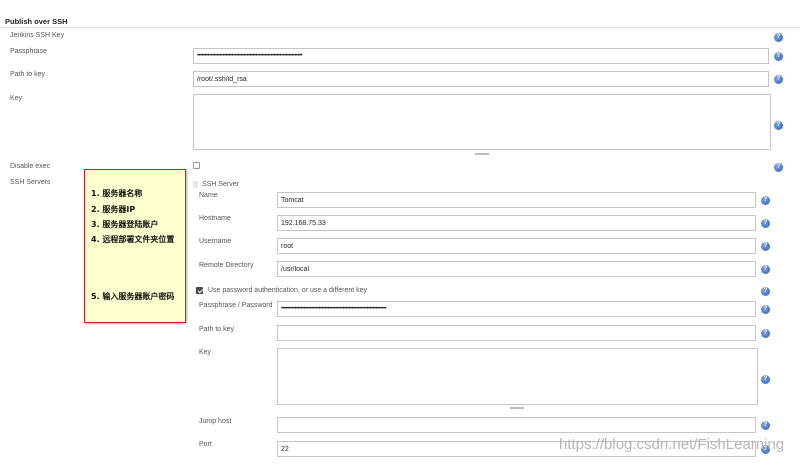 The height and width of the screenshot is (464, 804). Describe the element at coordinates (195, 184) in the screenshot. I see `drag-handle-icon` at that location.